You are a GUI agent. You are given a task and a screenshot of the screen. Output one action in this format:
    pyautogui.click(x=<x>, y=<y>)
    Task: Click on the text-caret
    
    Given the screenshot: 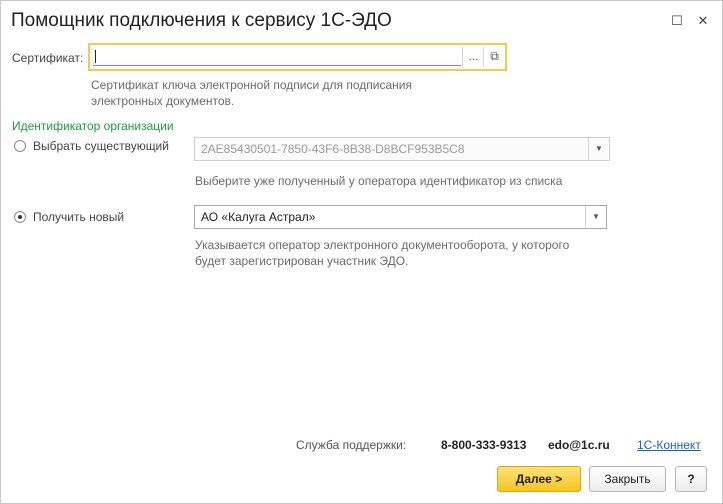 What is the action you would take?
    pyautogui.click(x=95, y=56)
    